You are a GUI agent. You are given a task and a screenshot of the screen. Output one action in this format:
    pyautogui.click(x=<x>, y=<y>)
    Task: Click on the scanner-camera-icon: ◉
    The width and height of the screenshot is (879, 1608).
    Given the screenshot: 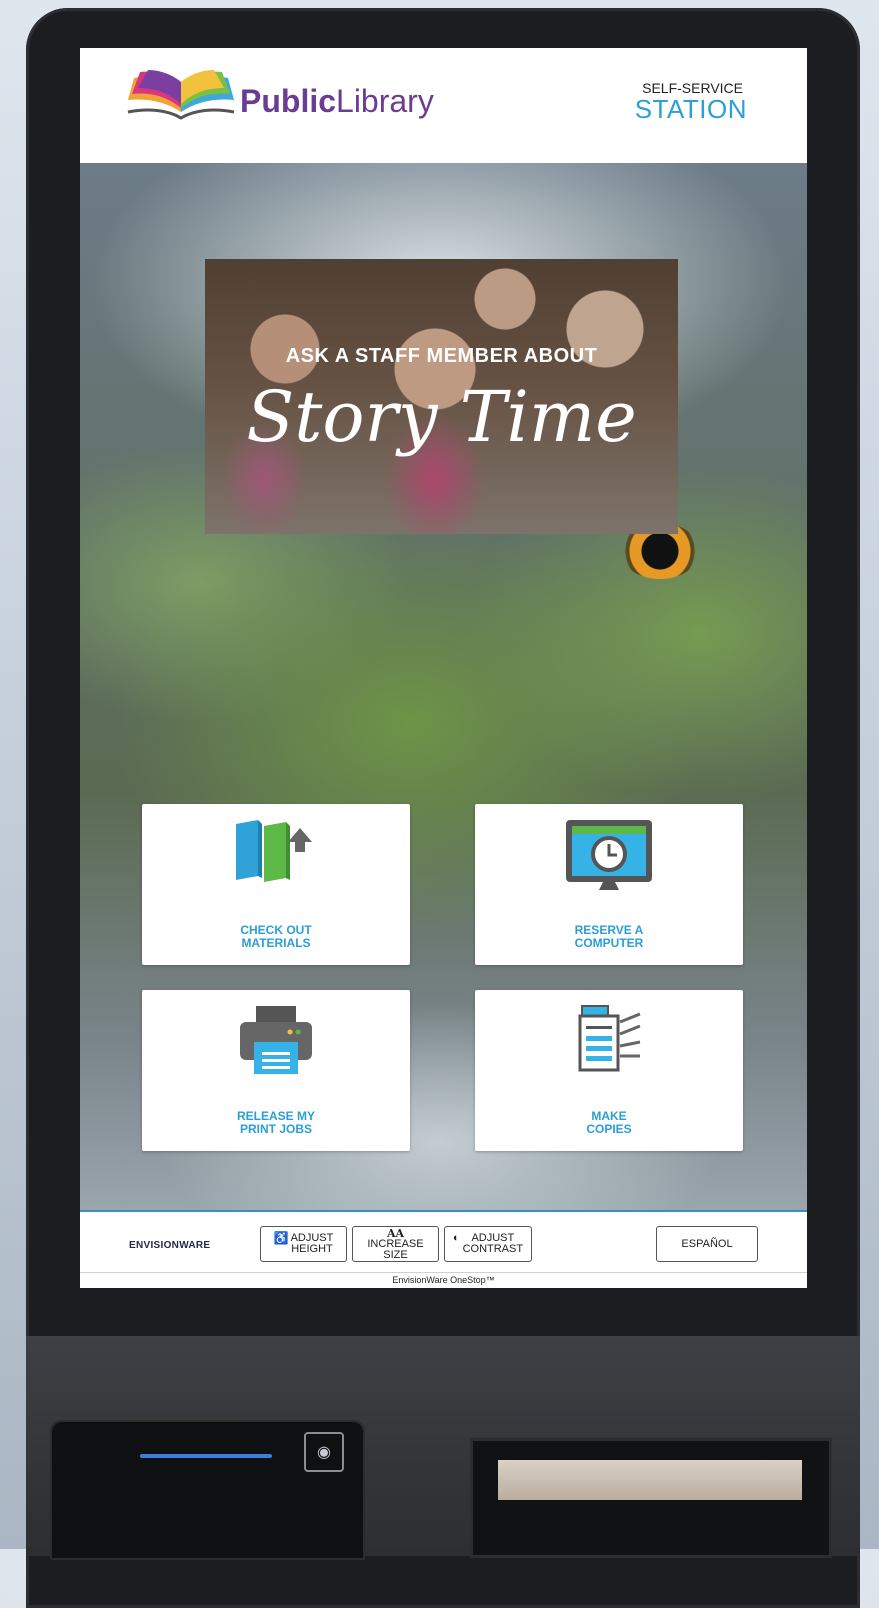 What is the action you would take?
    pyautogui.click(x=324, y=1452)
    